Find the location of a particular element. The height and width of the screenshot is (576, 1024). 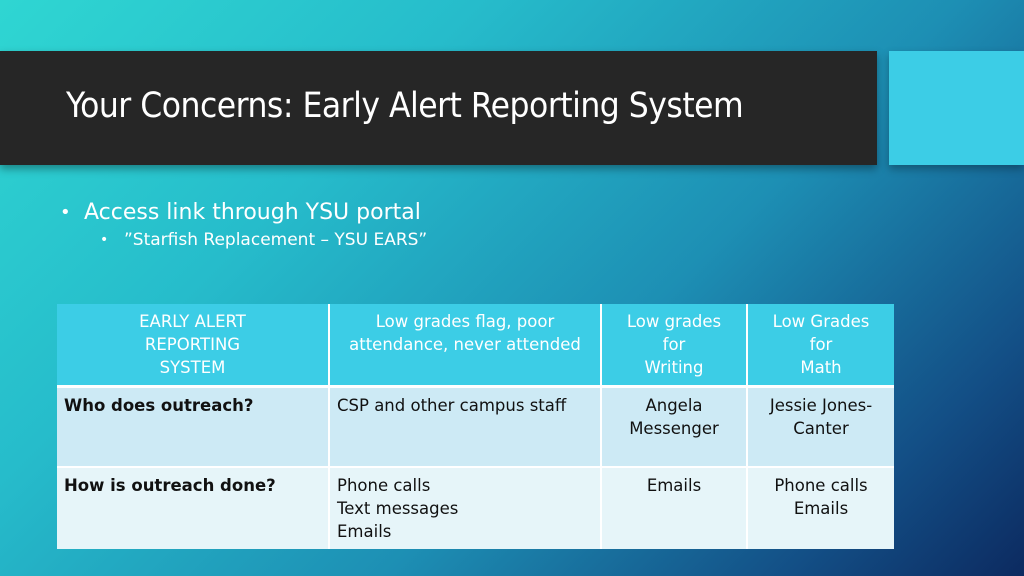

header-line: Low Grades is located at coordinates (821, 321).